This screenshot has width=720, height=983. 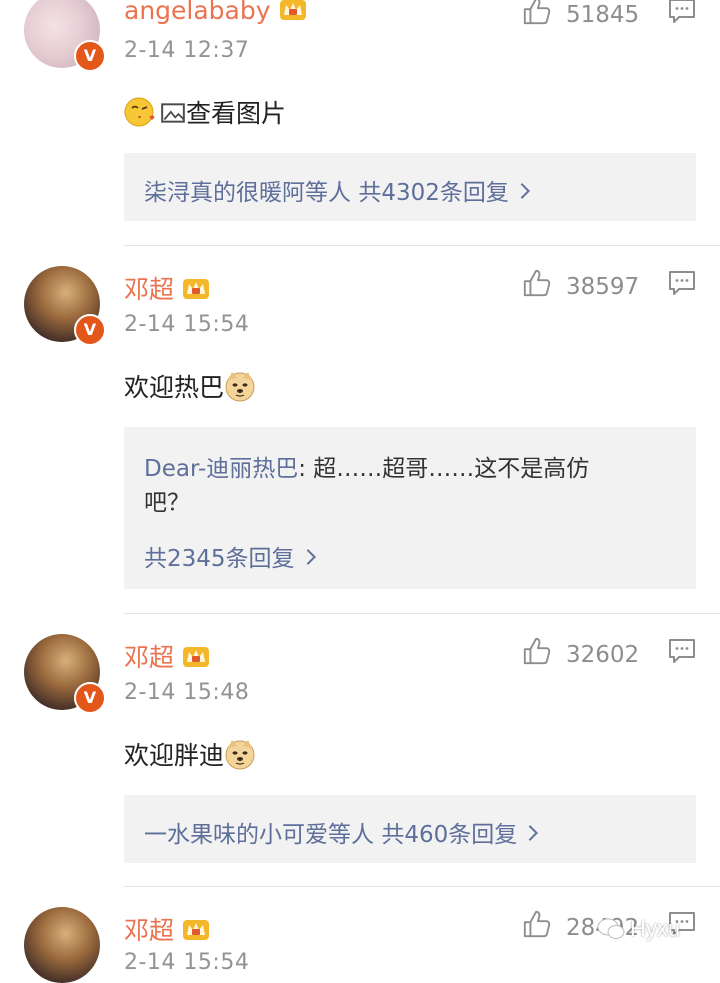 I want to click on like-button: 38597, so click(x=580, y=284).